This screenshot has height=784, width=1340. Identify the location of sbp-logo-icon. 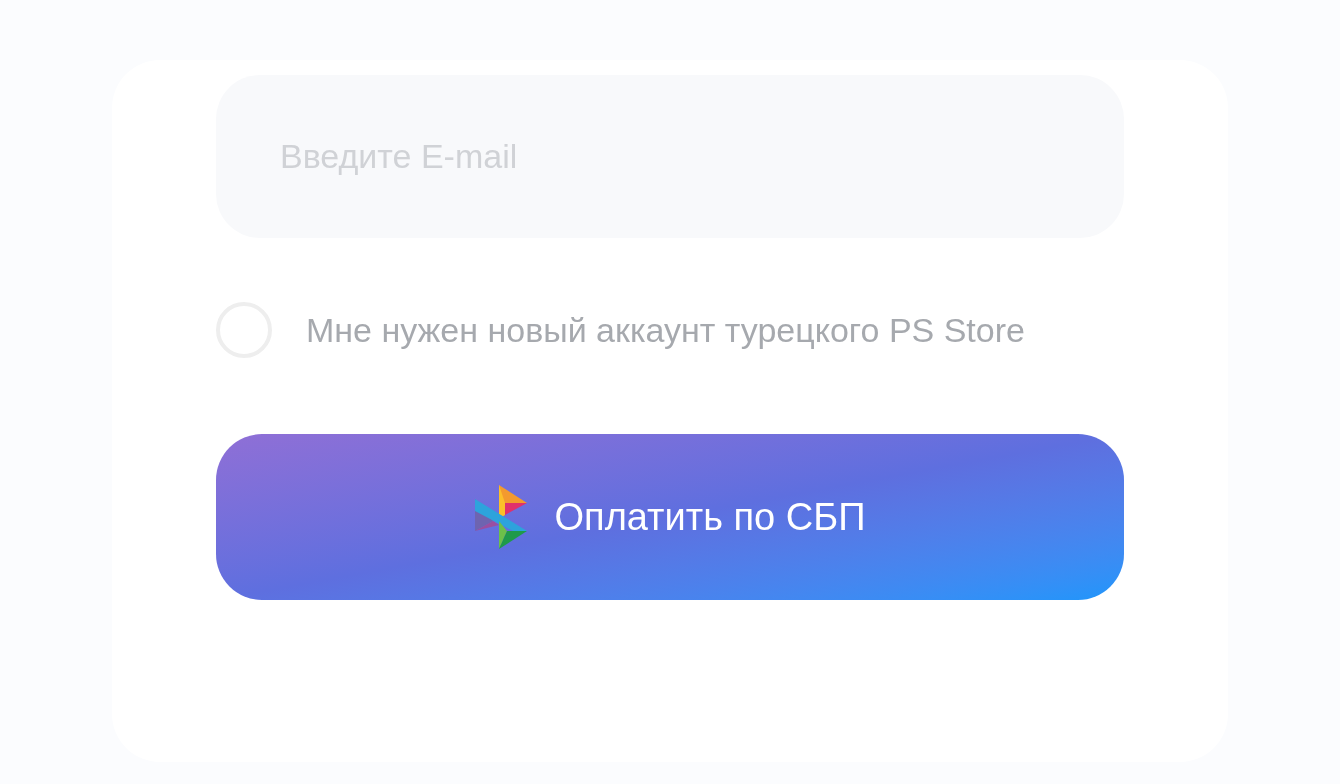
(500, 517).